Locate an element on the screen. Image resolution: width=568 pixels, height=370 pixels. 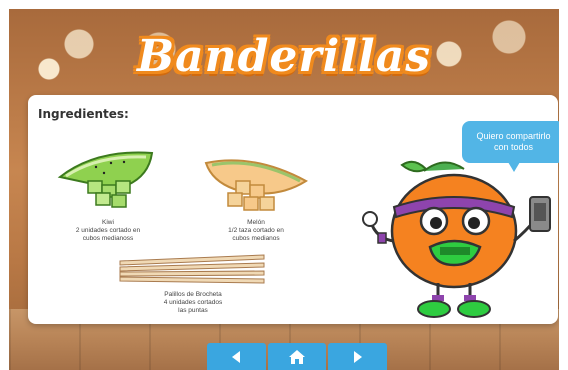
arrow-right-icon is located at coordinates (357, 356).